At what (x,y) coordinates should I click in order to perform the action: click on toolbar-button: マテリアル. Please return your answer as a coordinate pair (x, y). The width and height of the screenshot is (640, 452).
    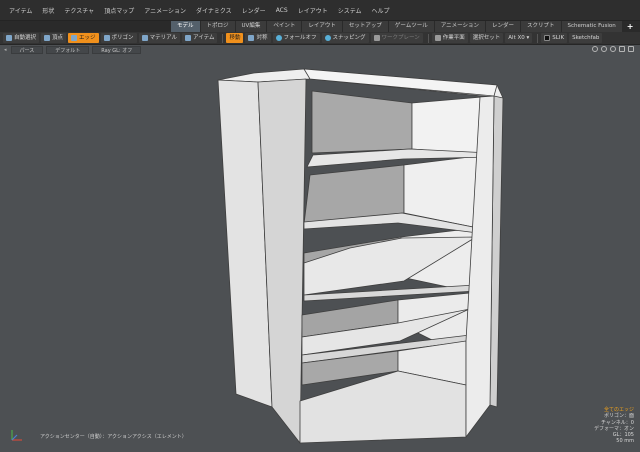
    Looking at the image, I should click on (159, 38).